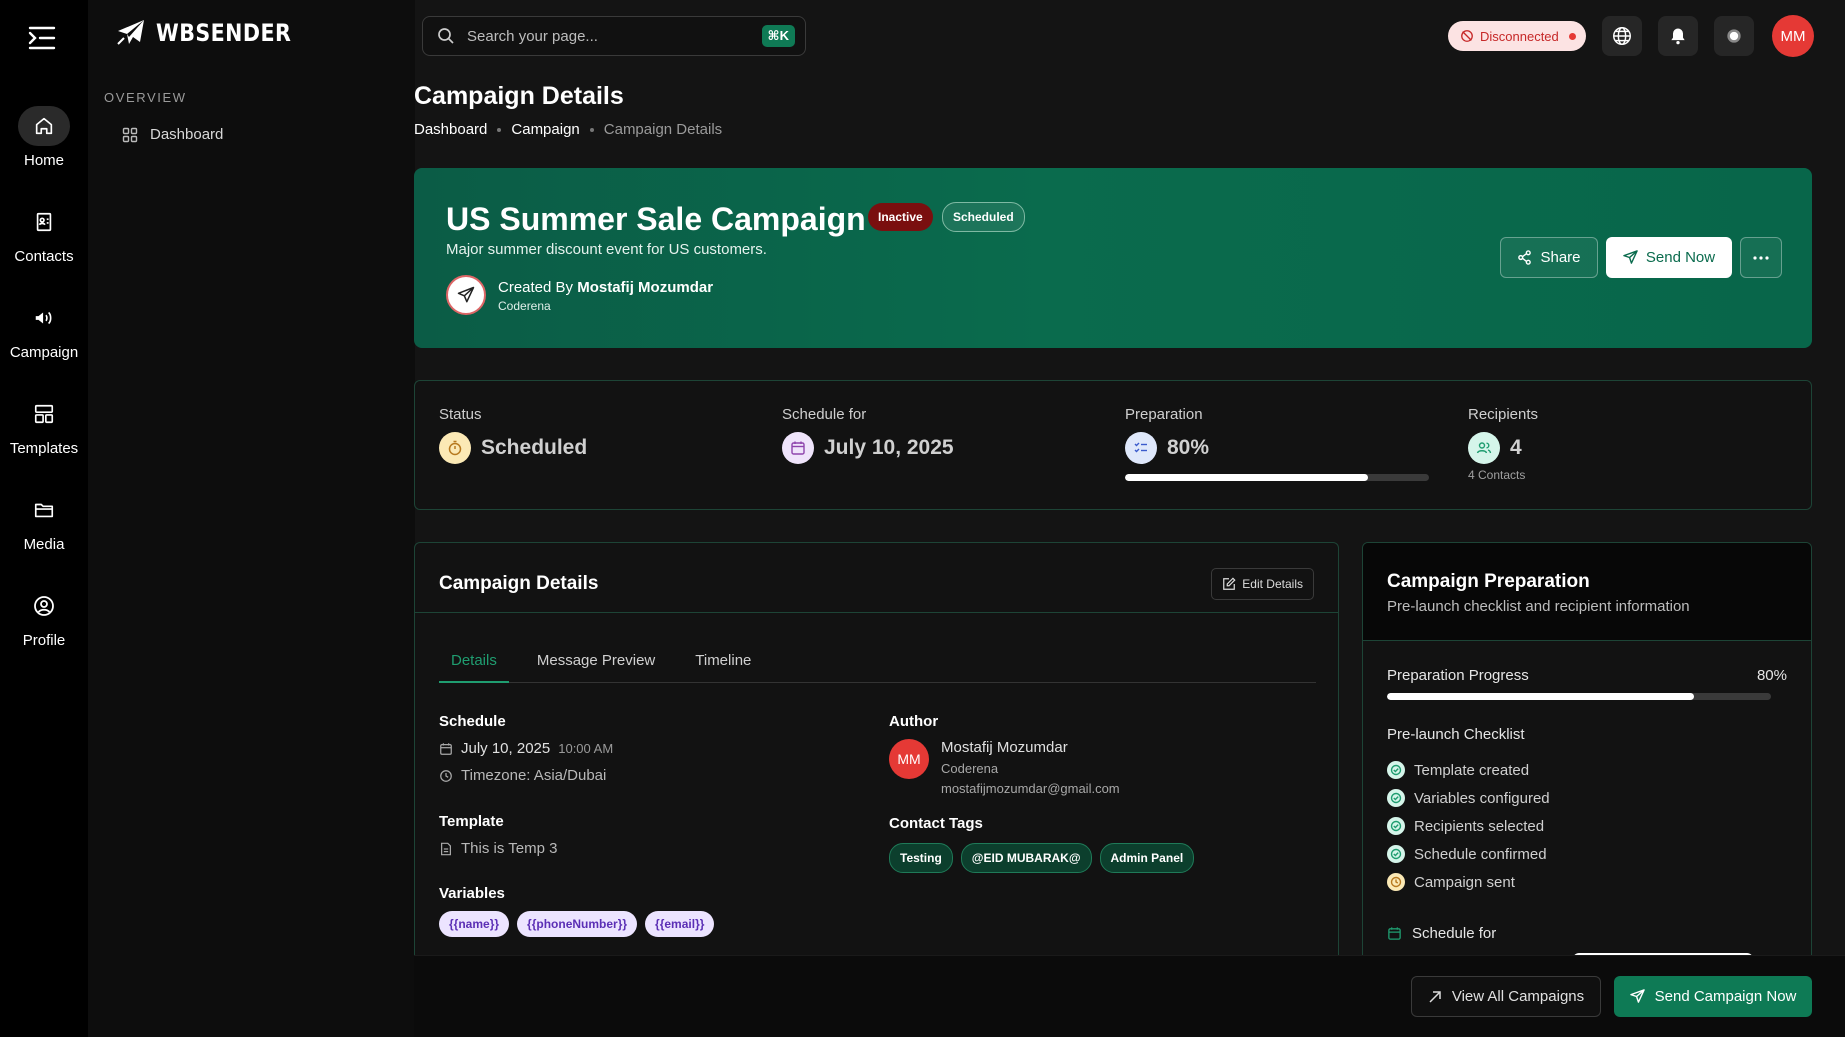 The width and height of the screenshot is (1845, 1037). I want to click on nav-item-dashboard: Dashboard, so click(172, 134).